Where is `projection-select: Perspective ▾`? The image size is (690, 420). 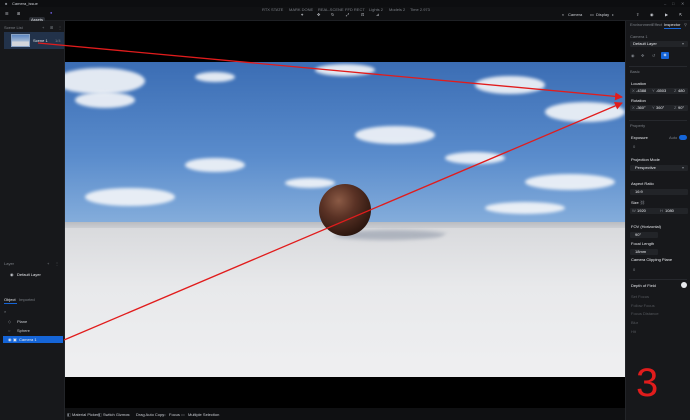 projection-select: Perspective ▾ is located at coordinates (659, 168).